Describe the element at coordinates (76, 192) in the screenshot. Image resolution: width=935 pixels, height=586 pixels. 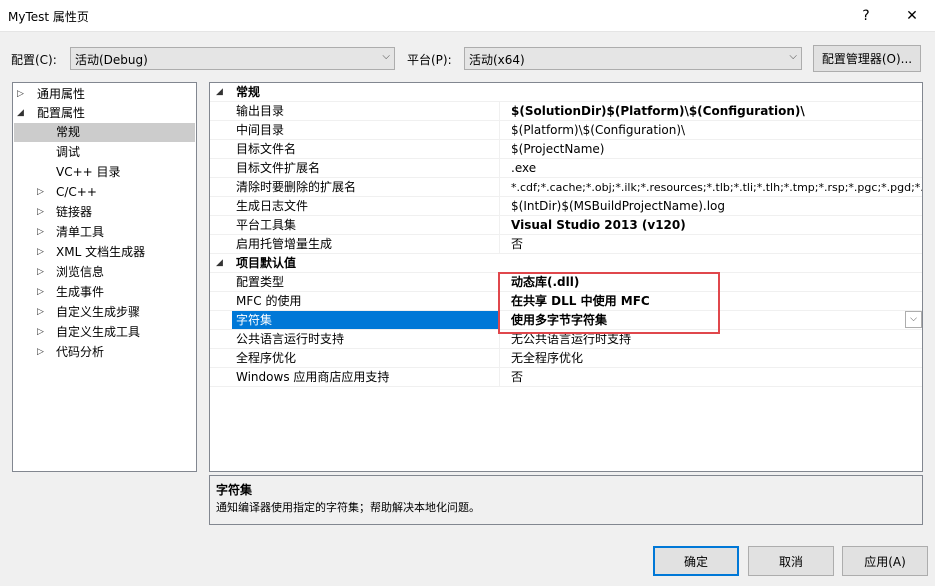
I see `tree-item-label: C/C++` at that location.